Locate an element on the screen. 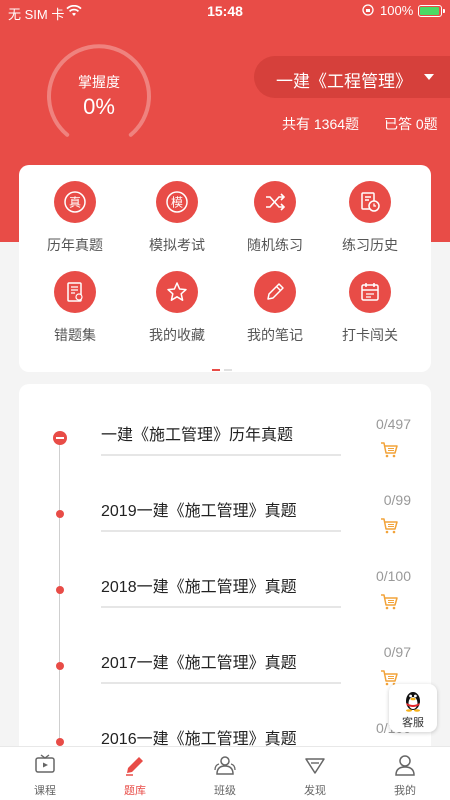 This screenshot has width=450, height=800. exam-title: 2017一建《施工管理》真题 is located at coordinates (199, 663).